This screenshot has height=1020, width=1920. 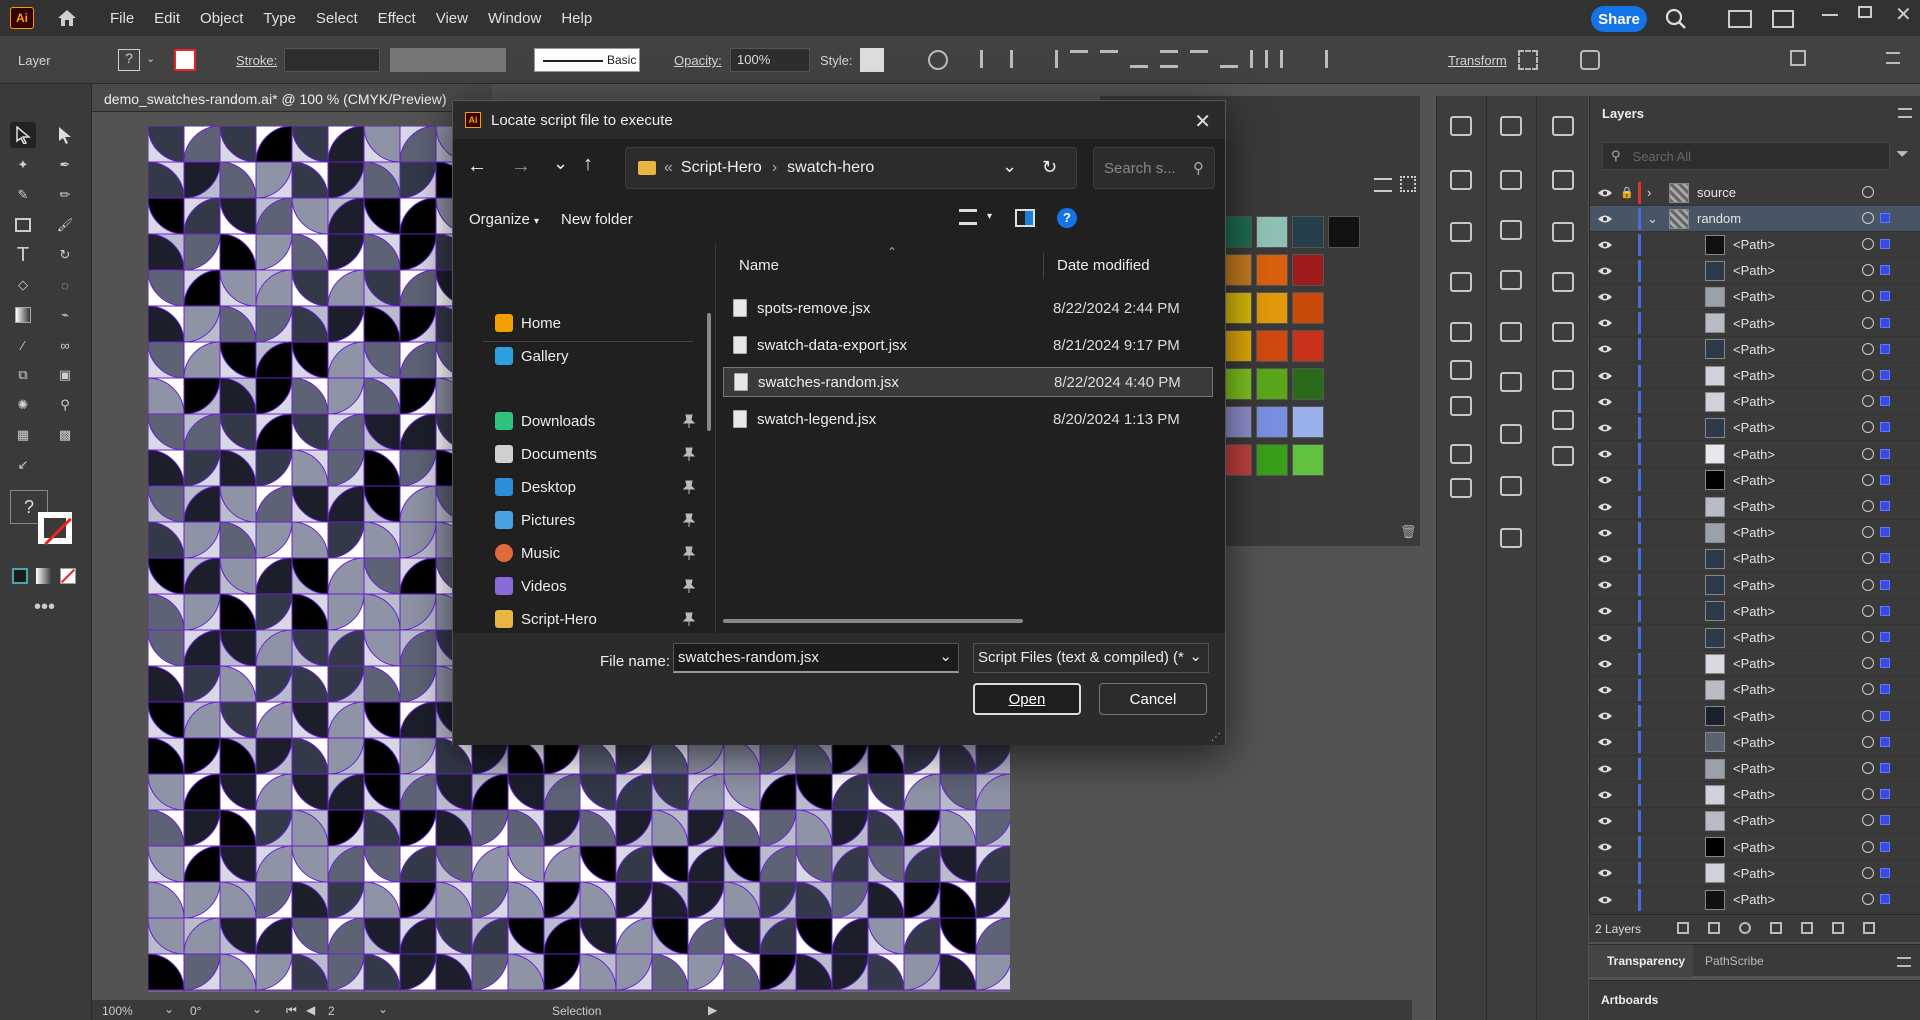 I want to click on globe-icon, so click(x=1563, y=332).